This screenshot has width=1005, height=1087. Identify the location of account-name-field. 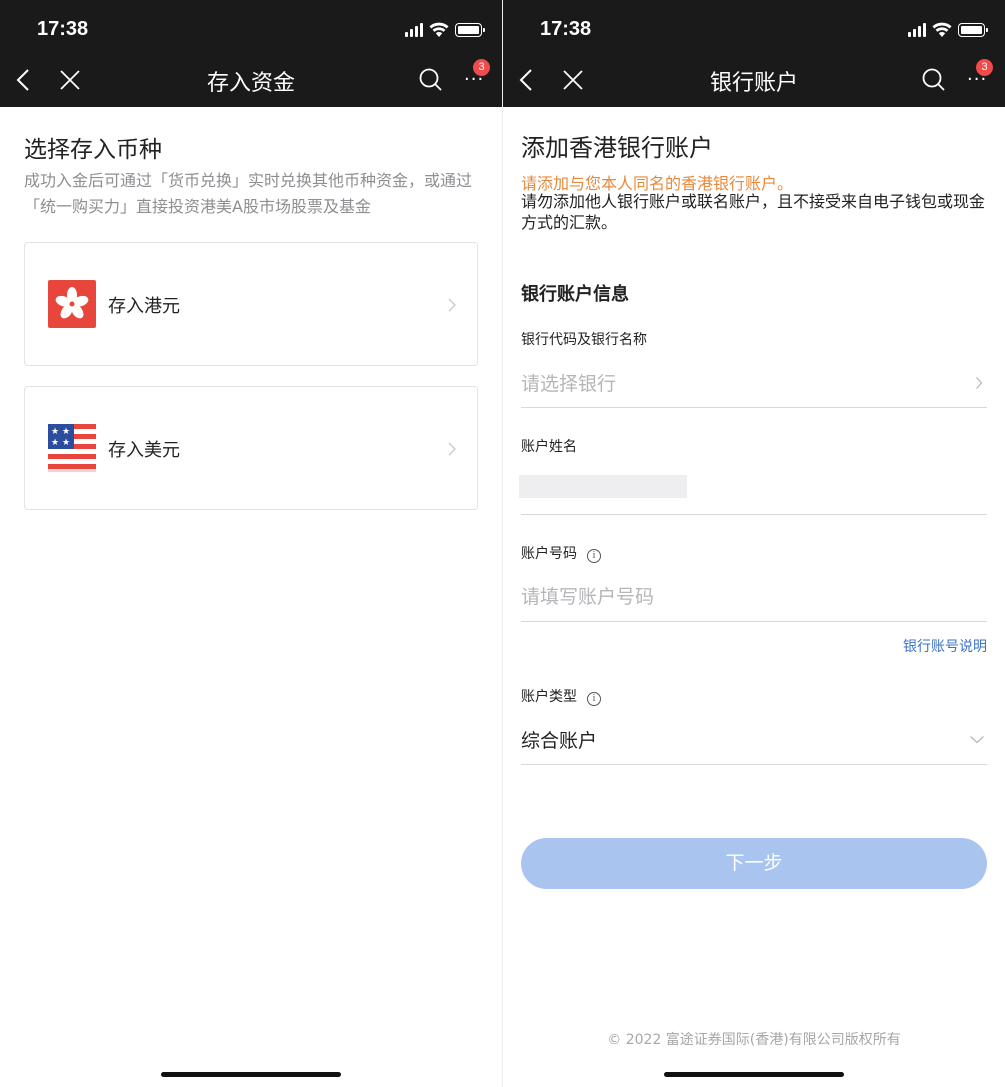
(603, 486).